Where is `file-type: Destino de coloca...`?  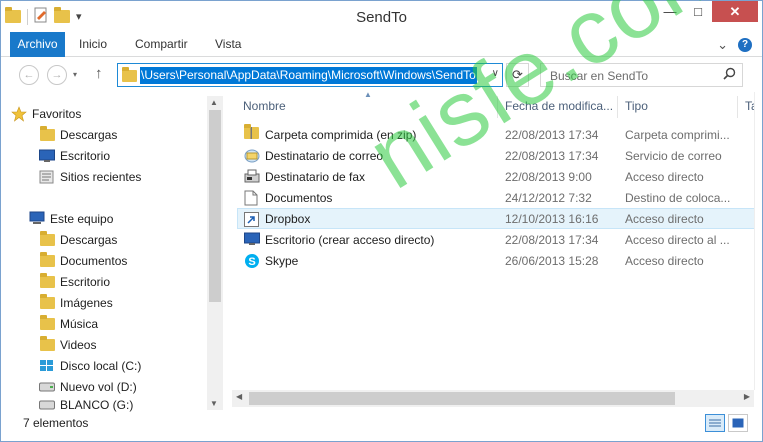
file-type: Destino de coloca... is located at coordinates (678, 197).